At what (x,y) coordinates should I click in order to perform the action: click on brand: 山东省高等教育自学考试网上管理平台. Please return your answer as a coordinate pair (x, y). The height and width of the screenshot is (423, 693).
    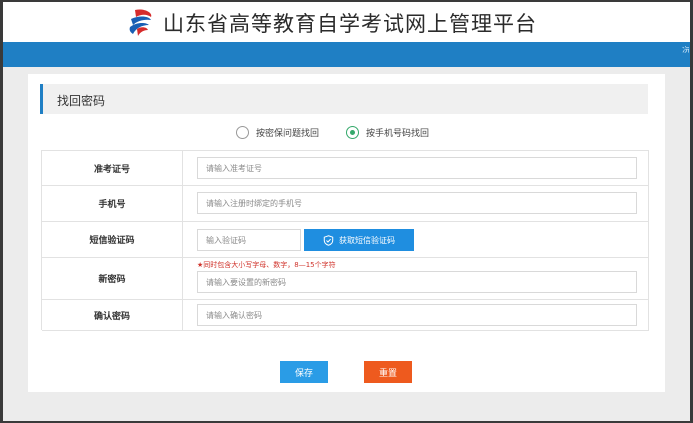
    Looking at the image, I should click on (331, 23).